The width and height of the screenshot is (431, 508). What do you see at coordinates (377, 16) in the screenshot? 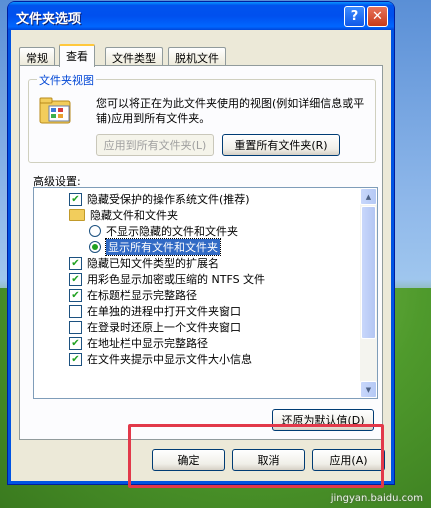
I see `close-button: ✕` at bounding box center [377, 16].